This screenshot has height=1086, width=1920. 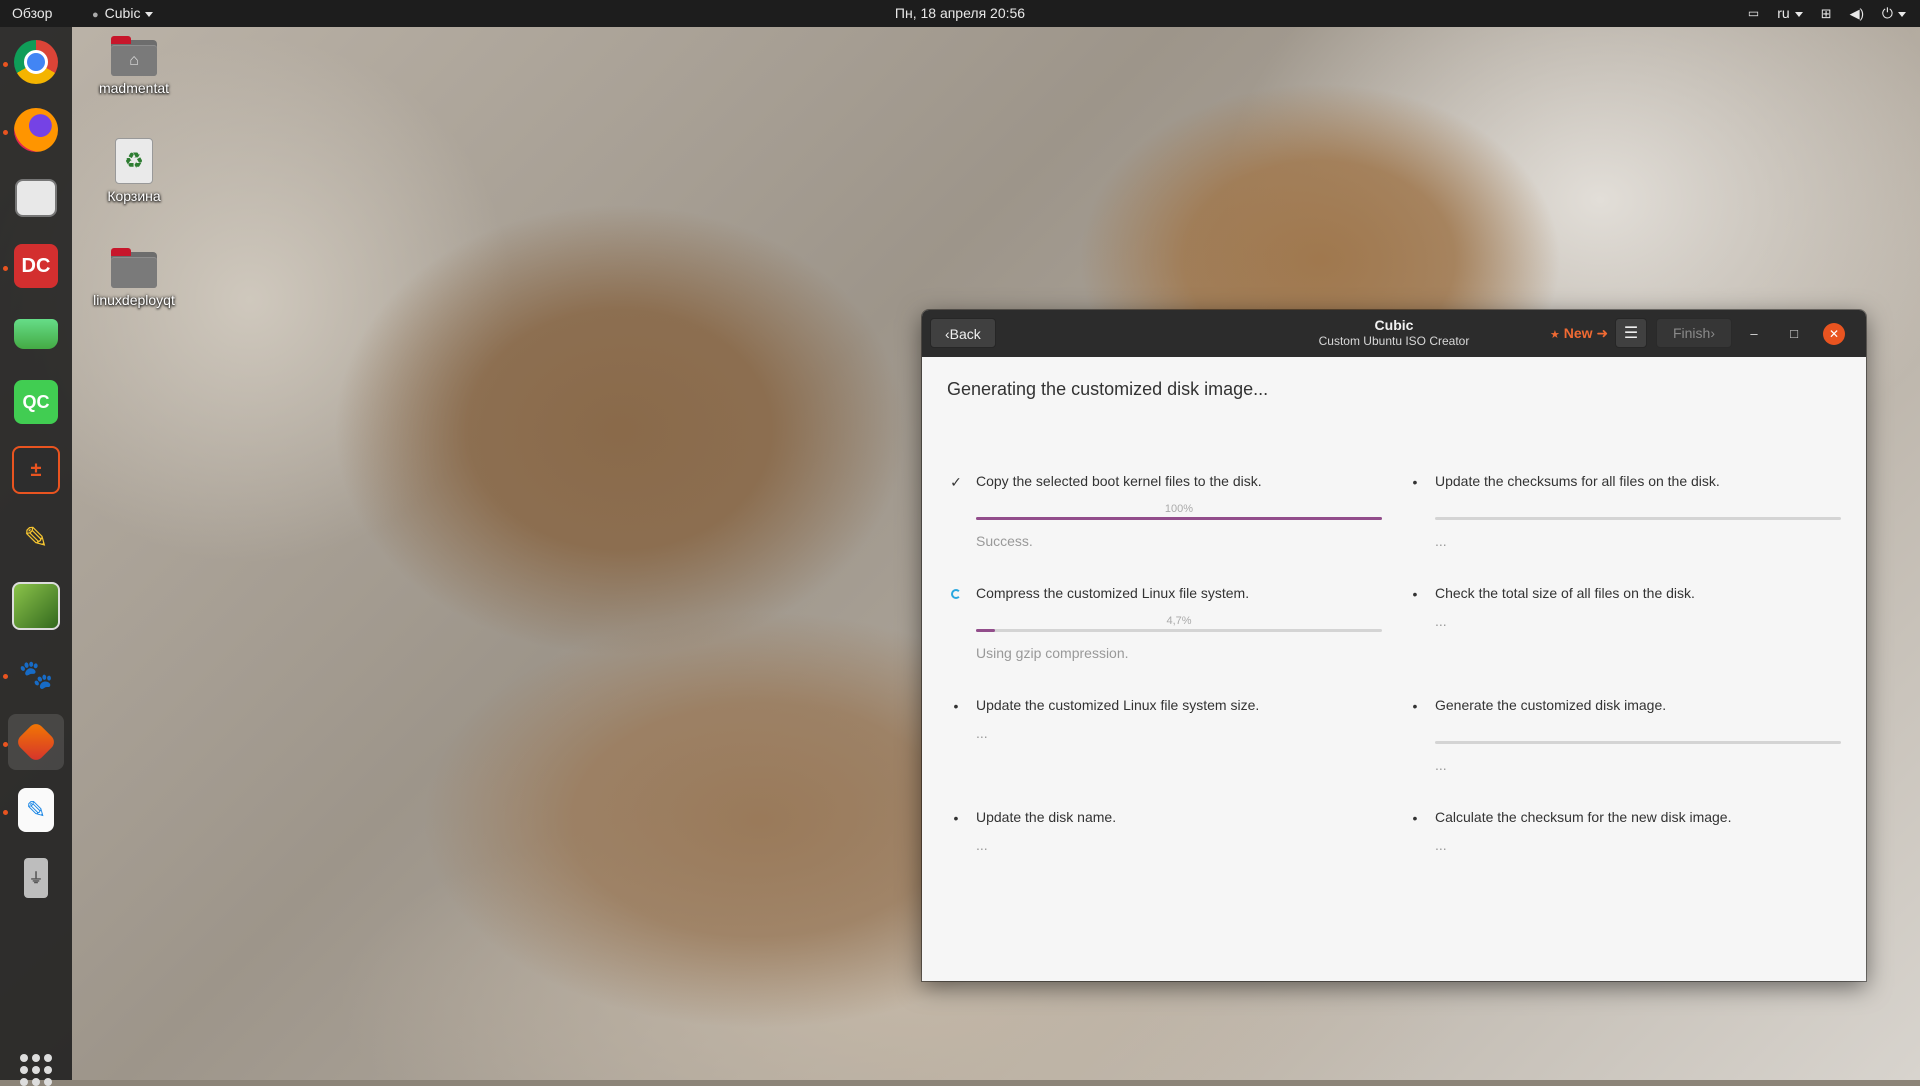 I want to click on desktop-icon-label: linuxdeployqt, so click(x=134, y=300).